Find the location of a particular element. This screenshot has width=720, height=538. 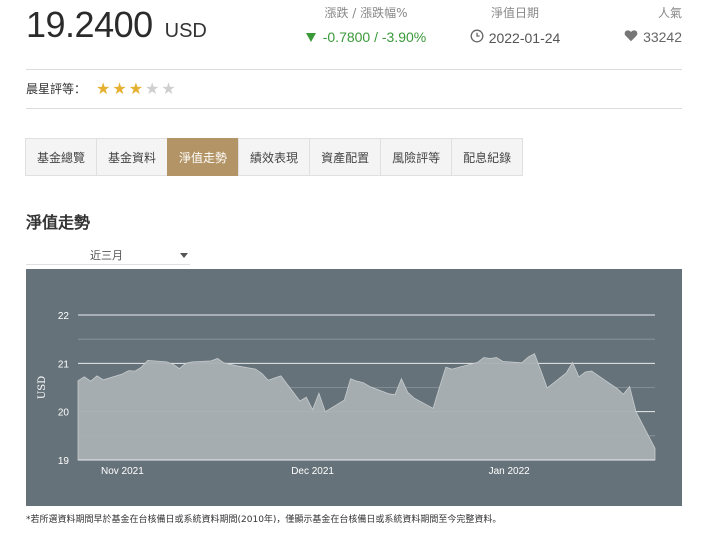

nav-date-label: 淨值日期 is located at coordinates (514, 13).